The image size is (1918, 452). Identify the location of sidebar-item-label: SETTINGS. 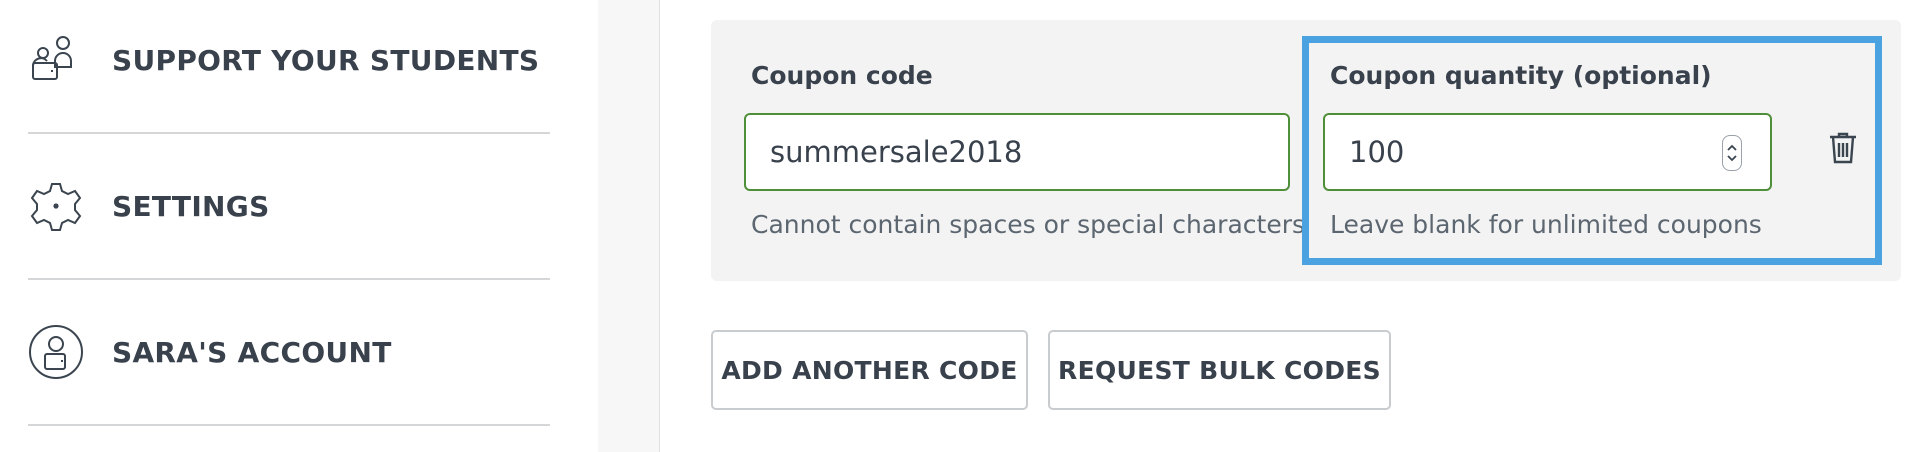
(191, 206).